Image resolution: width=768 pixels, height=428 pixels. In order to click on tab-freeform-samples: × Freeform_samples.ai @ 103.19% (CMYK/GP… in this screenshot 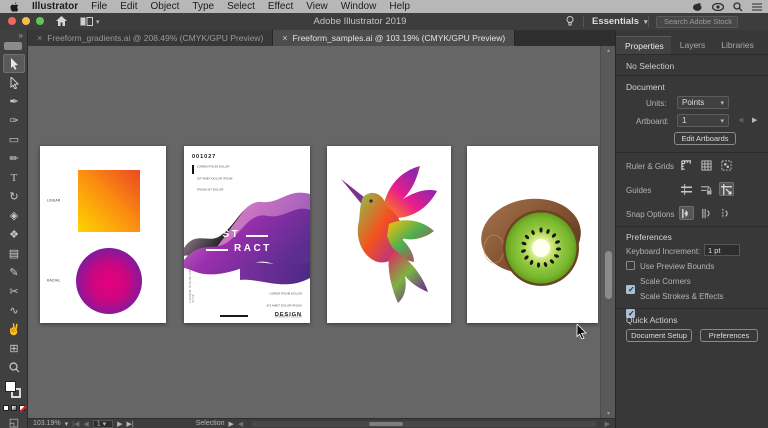, I will do `click(394, 38)`.